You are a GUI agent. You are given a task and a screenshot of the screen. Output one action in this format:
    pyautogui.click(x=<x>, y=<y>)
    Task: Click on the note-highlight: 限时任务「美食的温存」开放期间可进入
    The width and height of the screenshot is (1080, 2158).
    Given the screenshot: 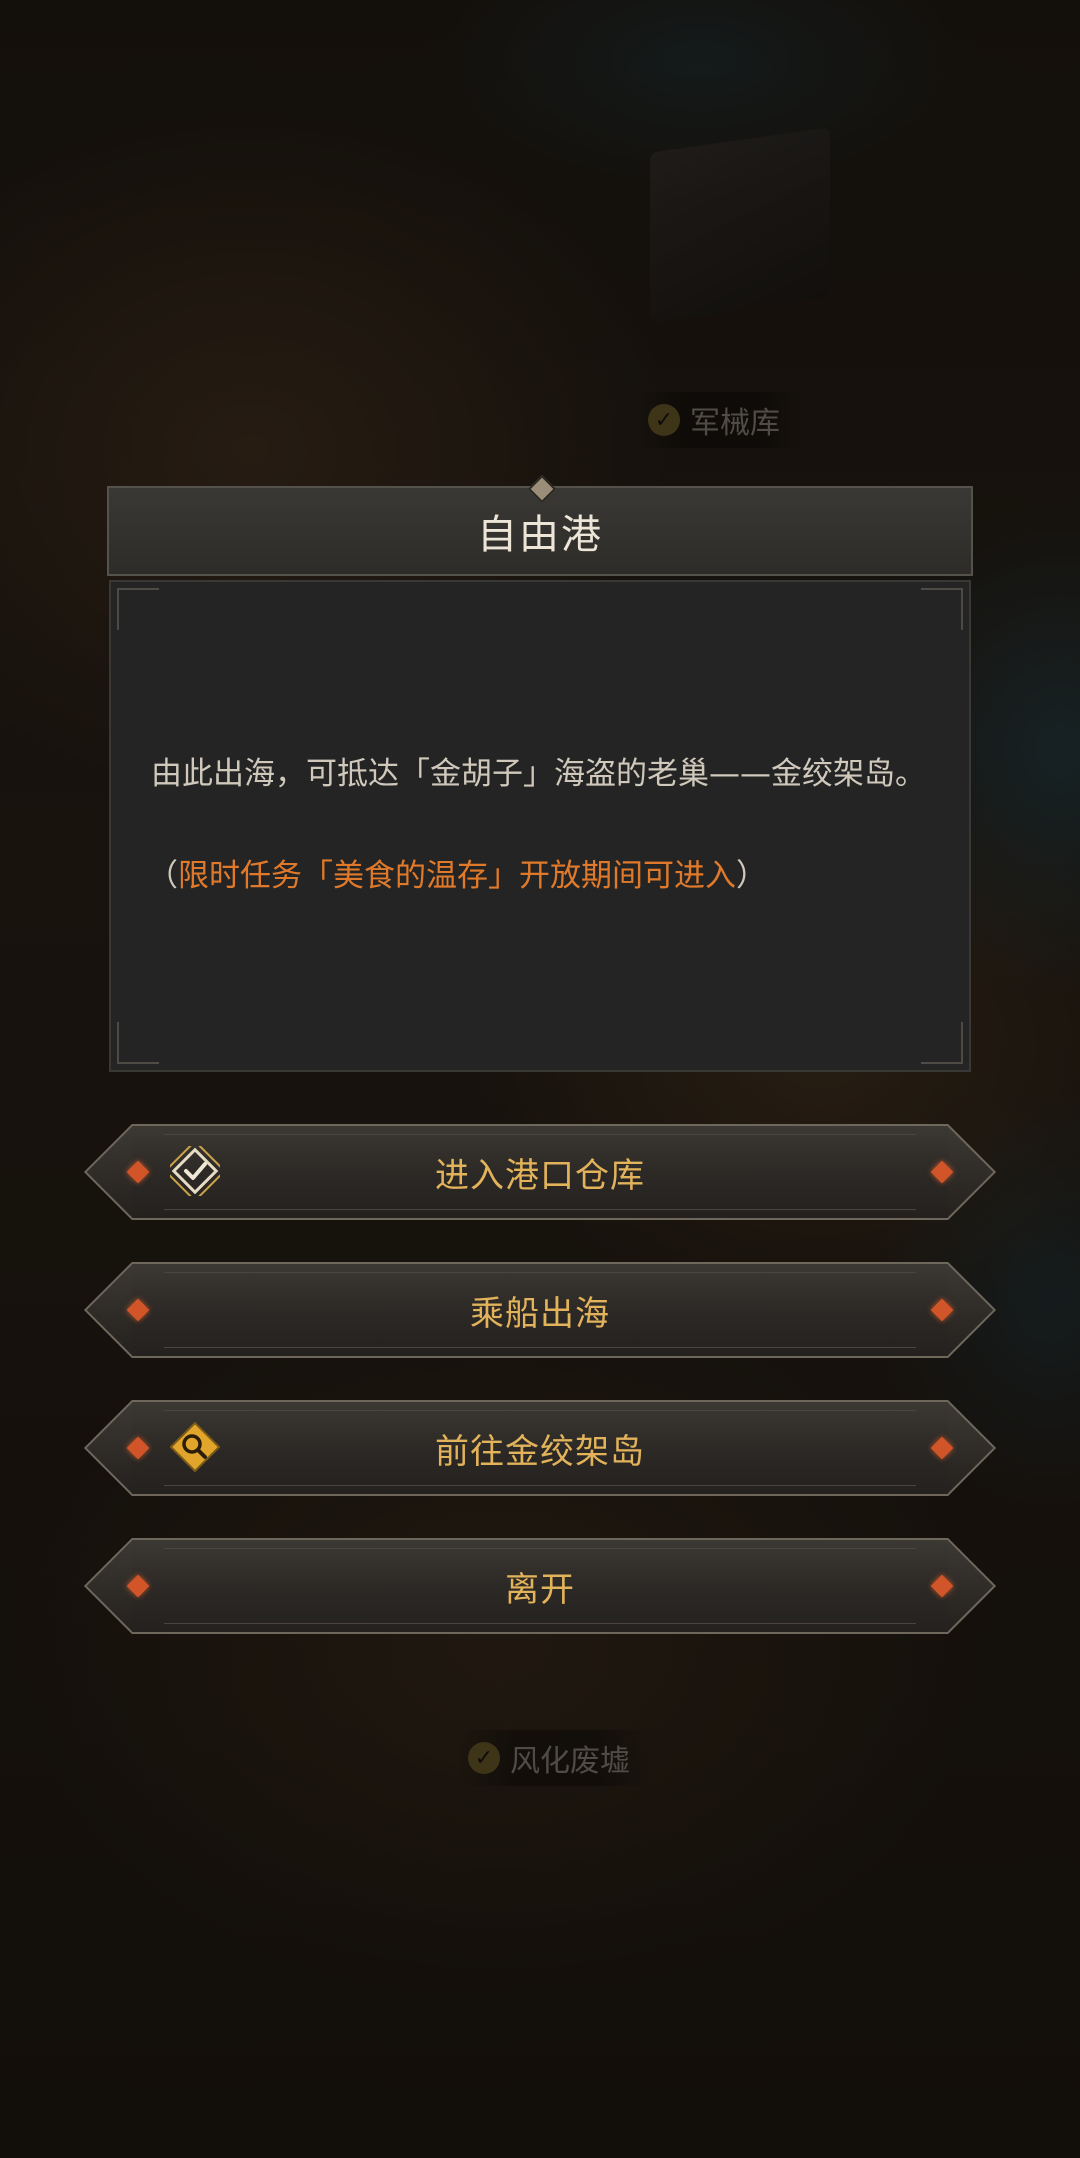 What is the action you would take?
    pyautogui.click(x=457, y=876)
    